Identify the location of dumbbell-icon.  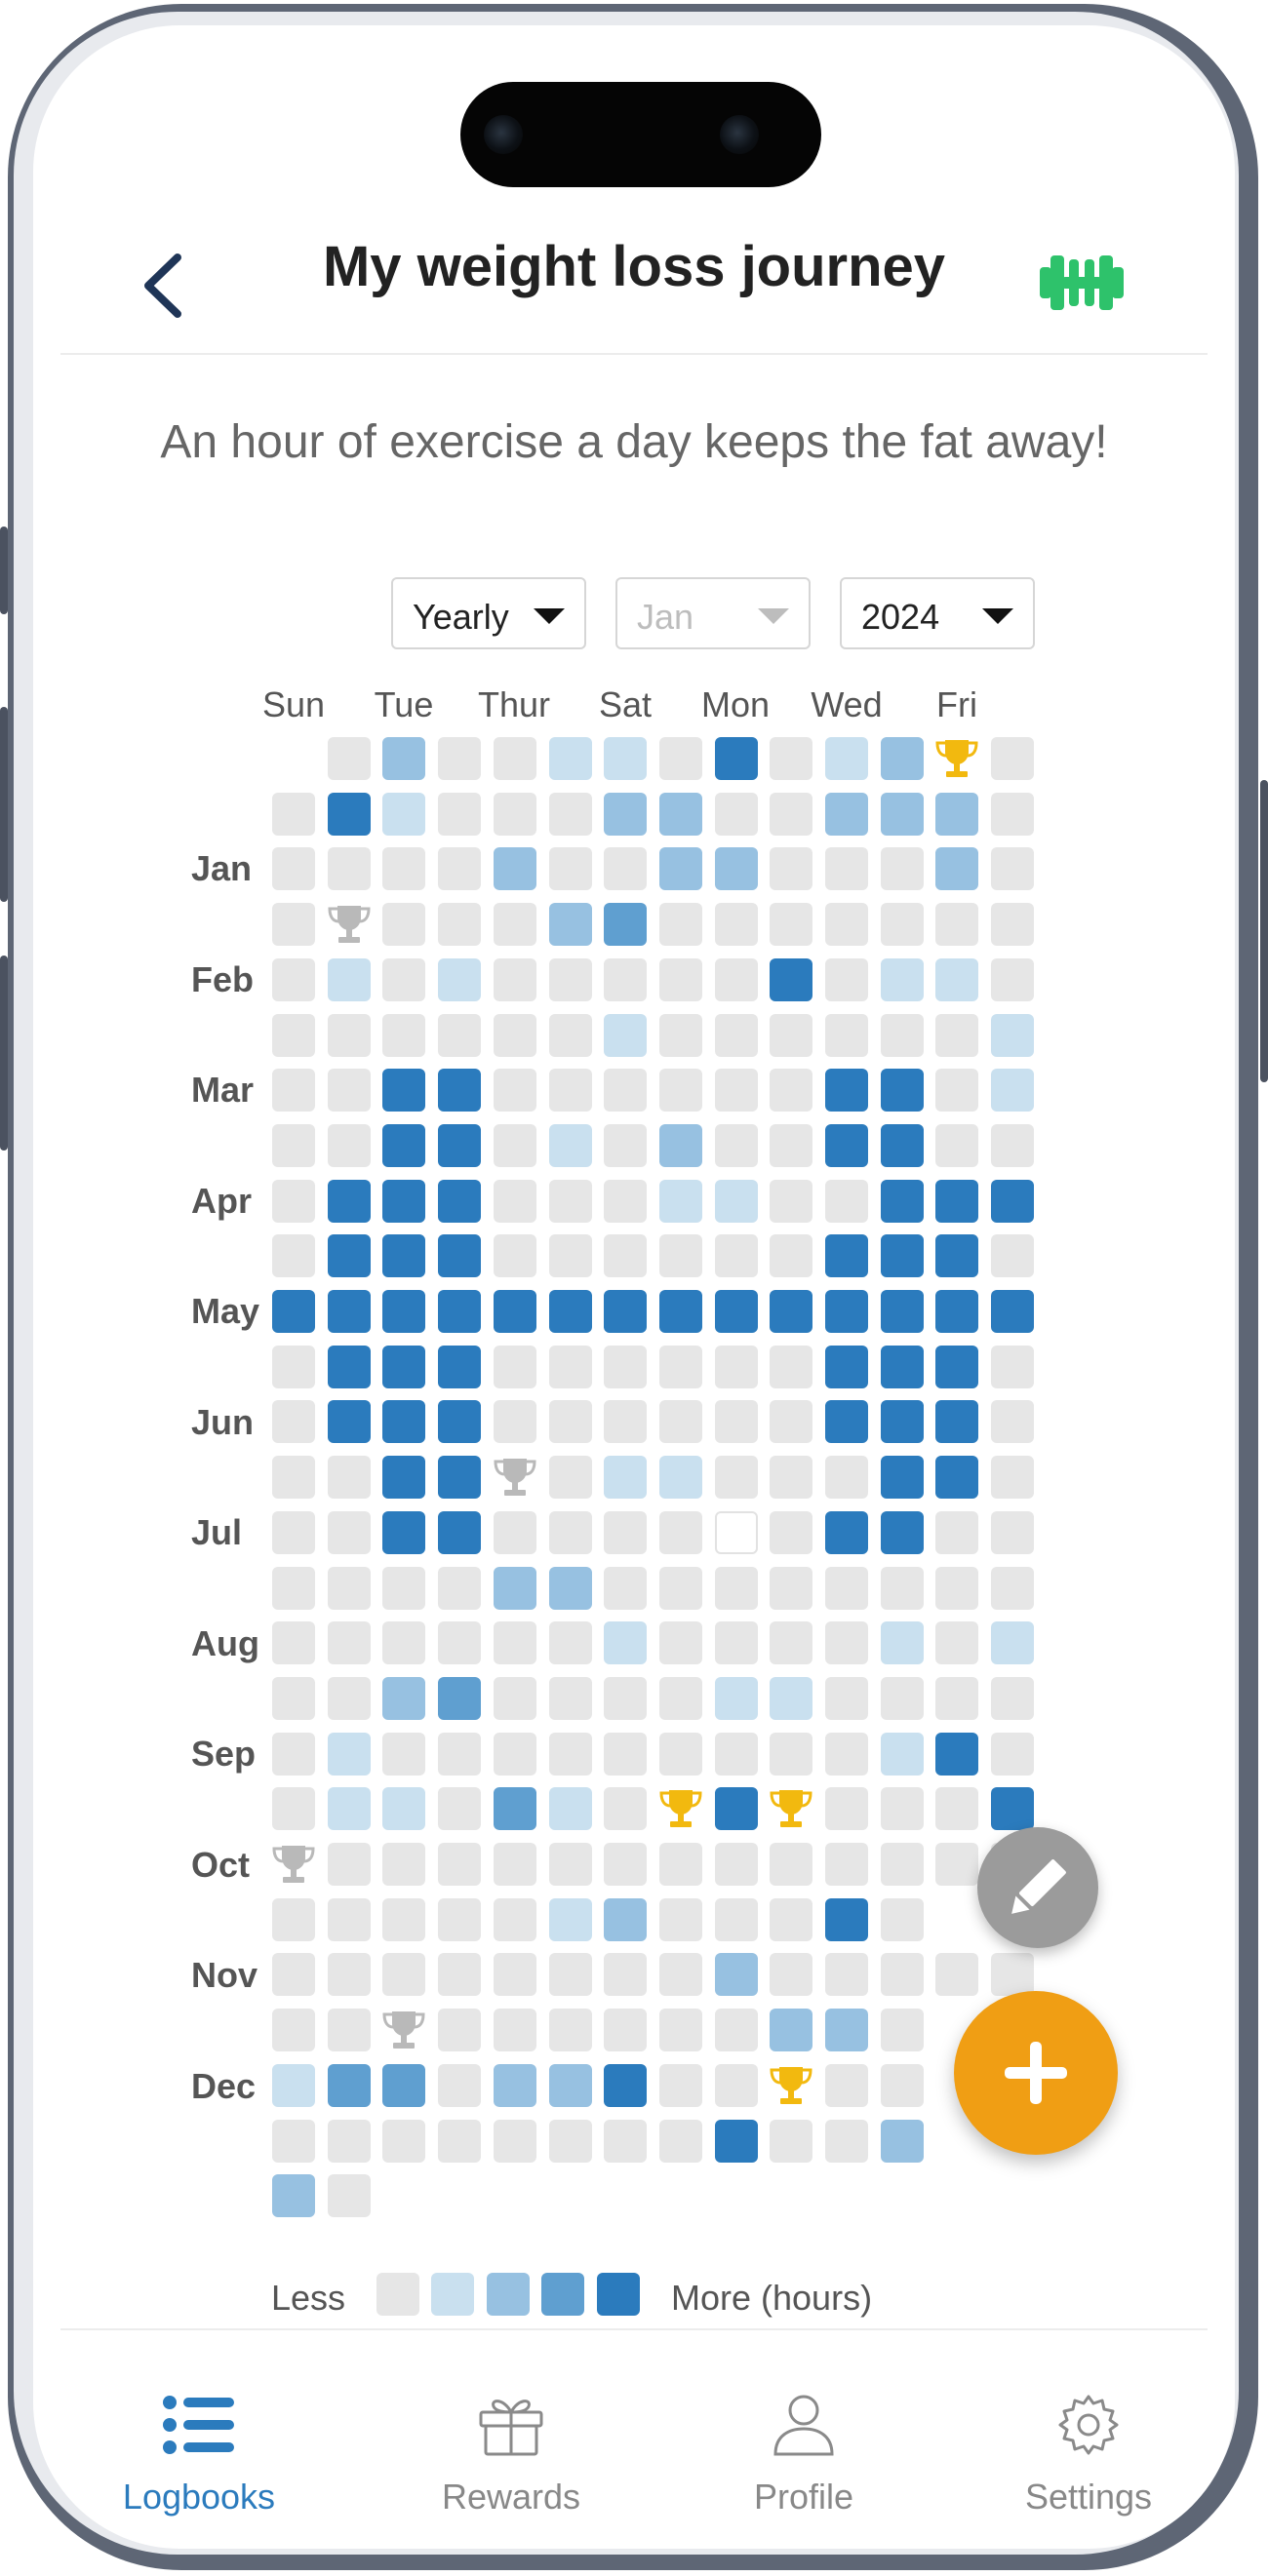
(1082, 283).